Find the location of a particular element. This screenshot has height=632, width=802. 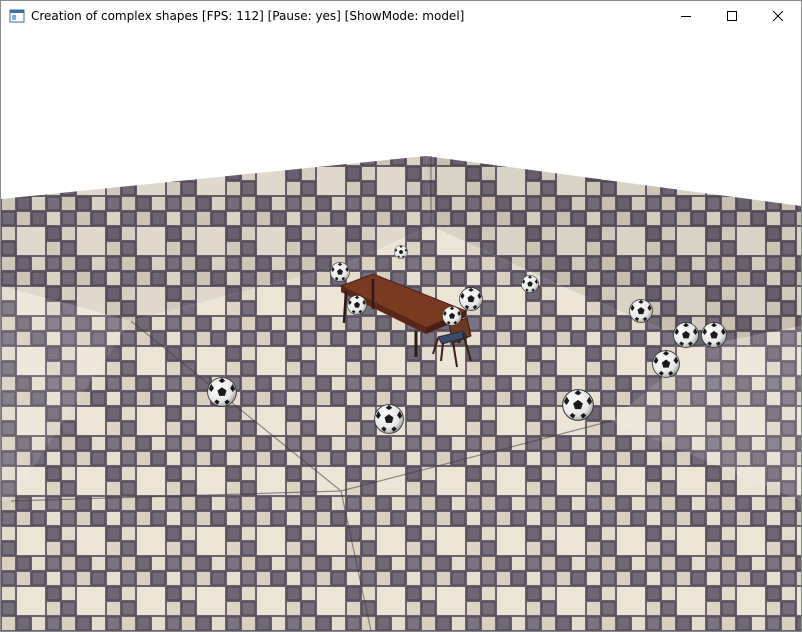

app-window-icon is located at coordinates (17, 16).